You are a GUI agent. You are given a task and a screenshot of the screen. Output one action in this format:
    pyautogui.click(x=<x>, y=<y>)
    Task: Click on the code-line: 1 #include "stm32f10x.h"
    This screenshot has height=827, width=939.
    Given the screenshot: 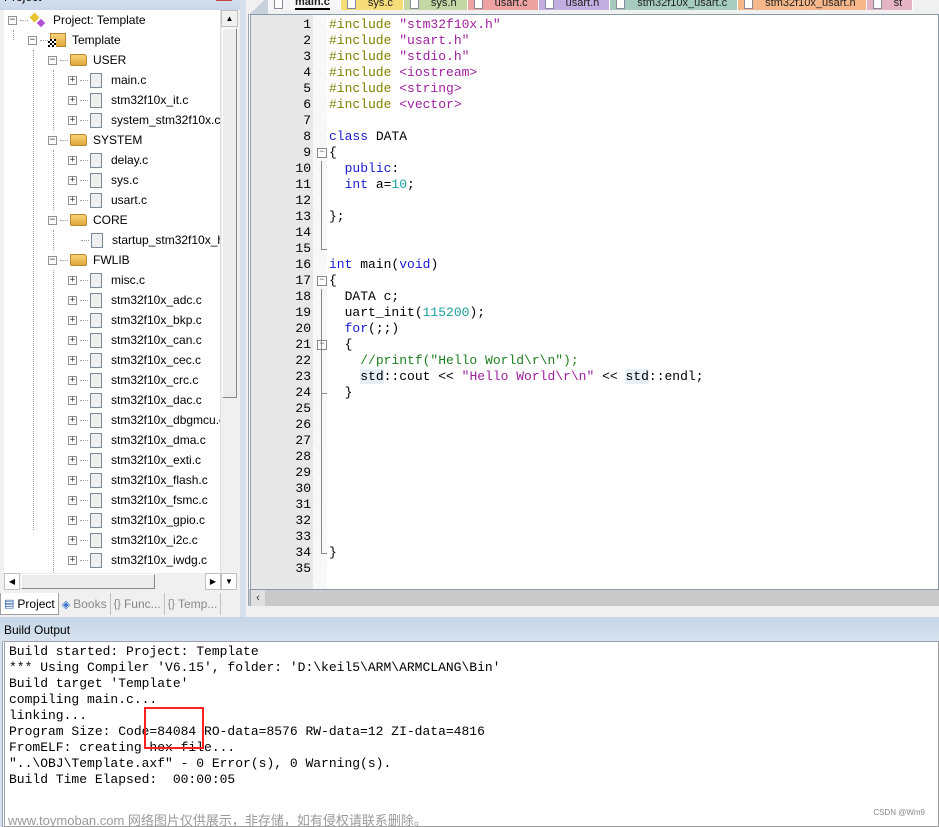 What is the action you would take?
    pyautogui.click(x=595, y=25)
    